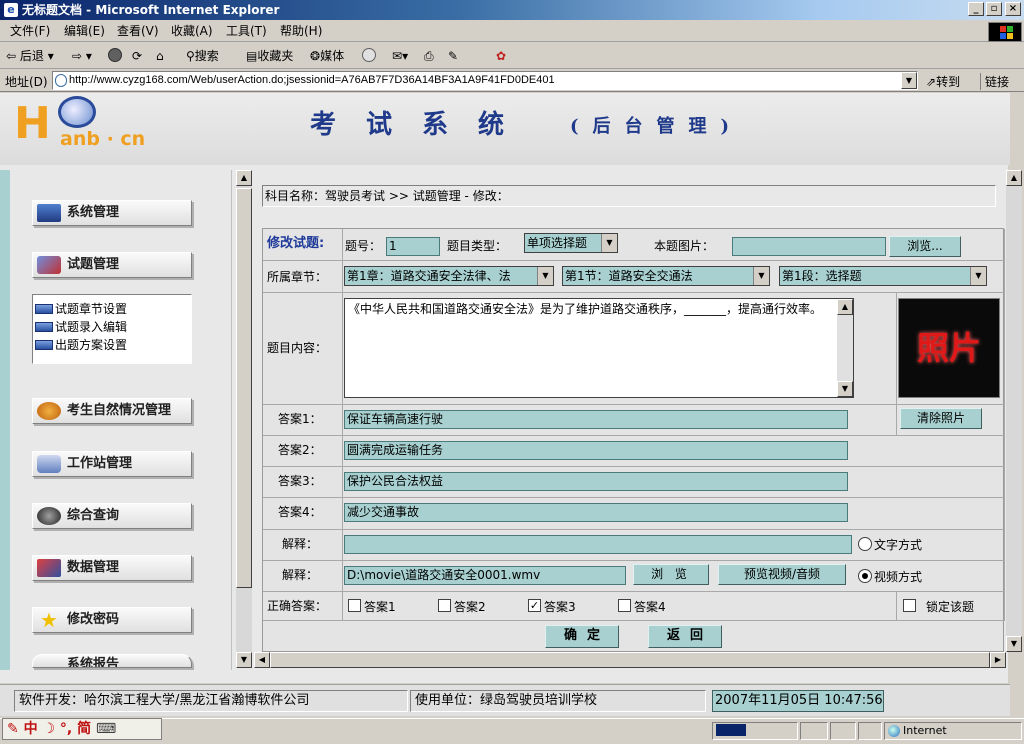  I want to click on sidebar-item-questions: 试题管理, so click(112, 265).